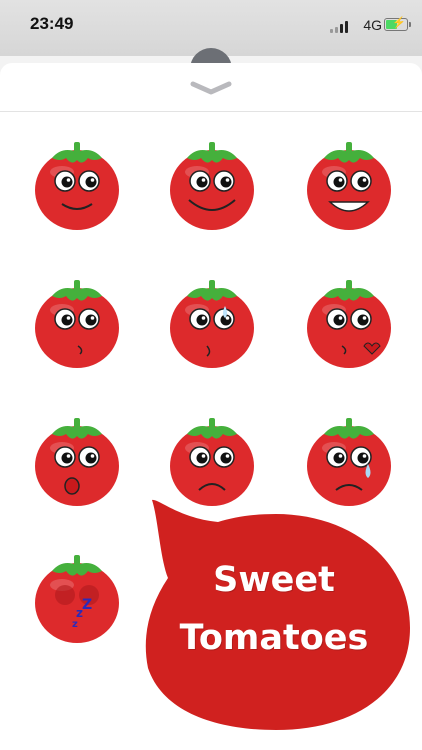 Image resolution: width=422 pixels, height=750 pixels. Describe the element at coordinates (52, 23) in the screenshot. I see `status-time: 23:49` at that location.